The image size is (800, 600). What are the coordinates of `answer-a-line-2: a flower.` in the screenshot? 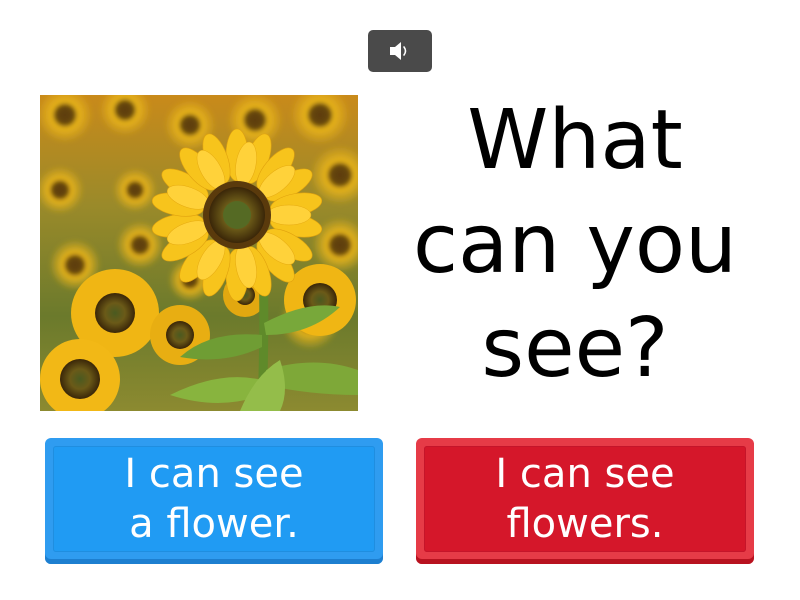 It's located at (214, 524).